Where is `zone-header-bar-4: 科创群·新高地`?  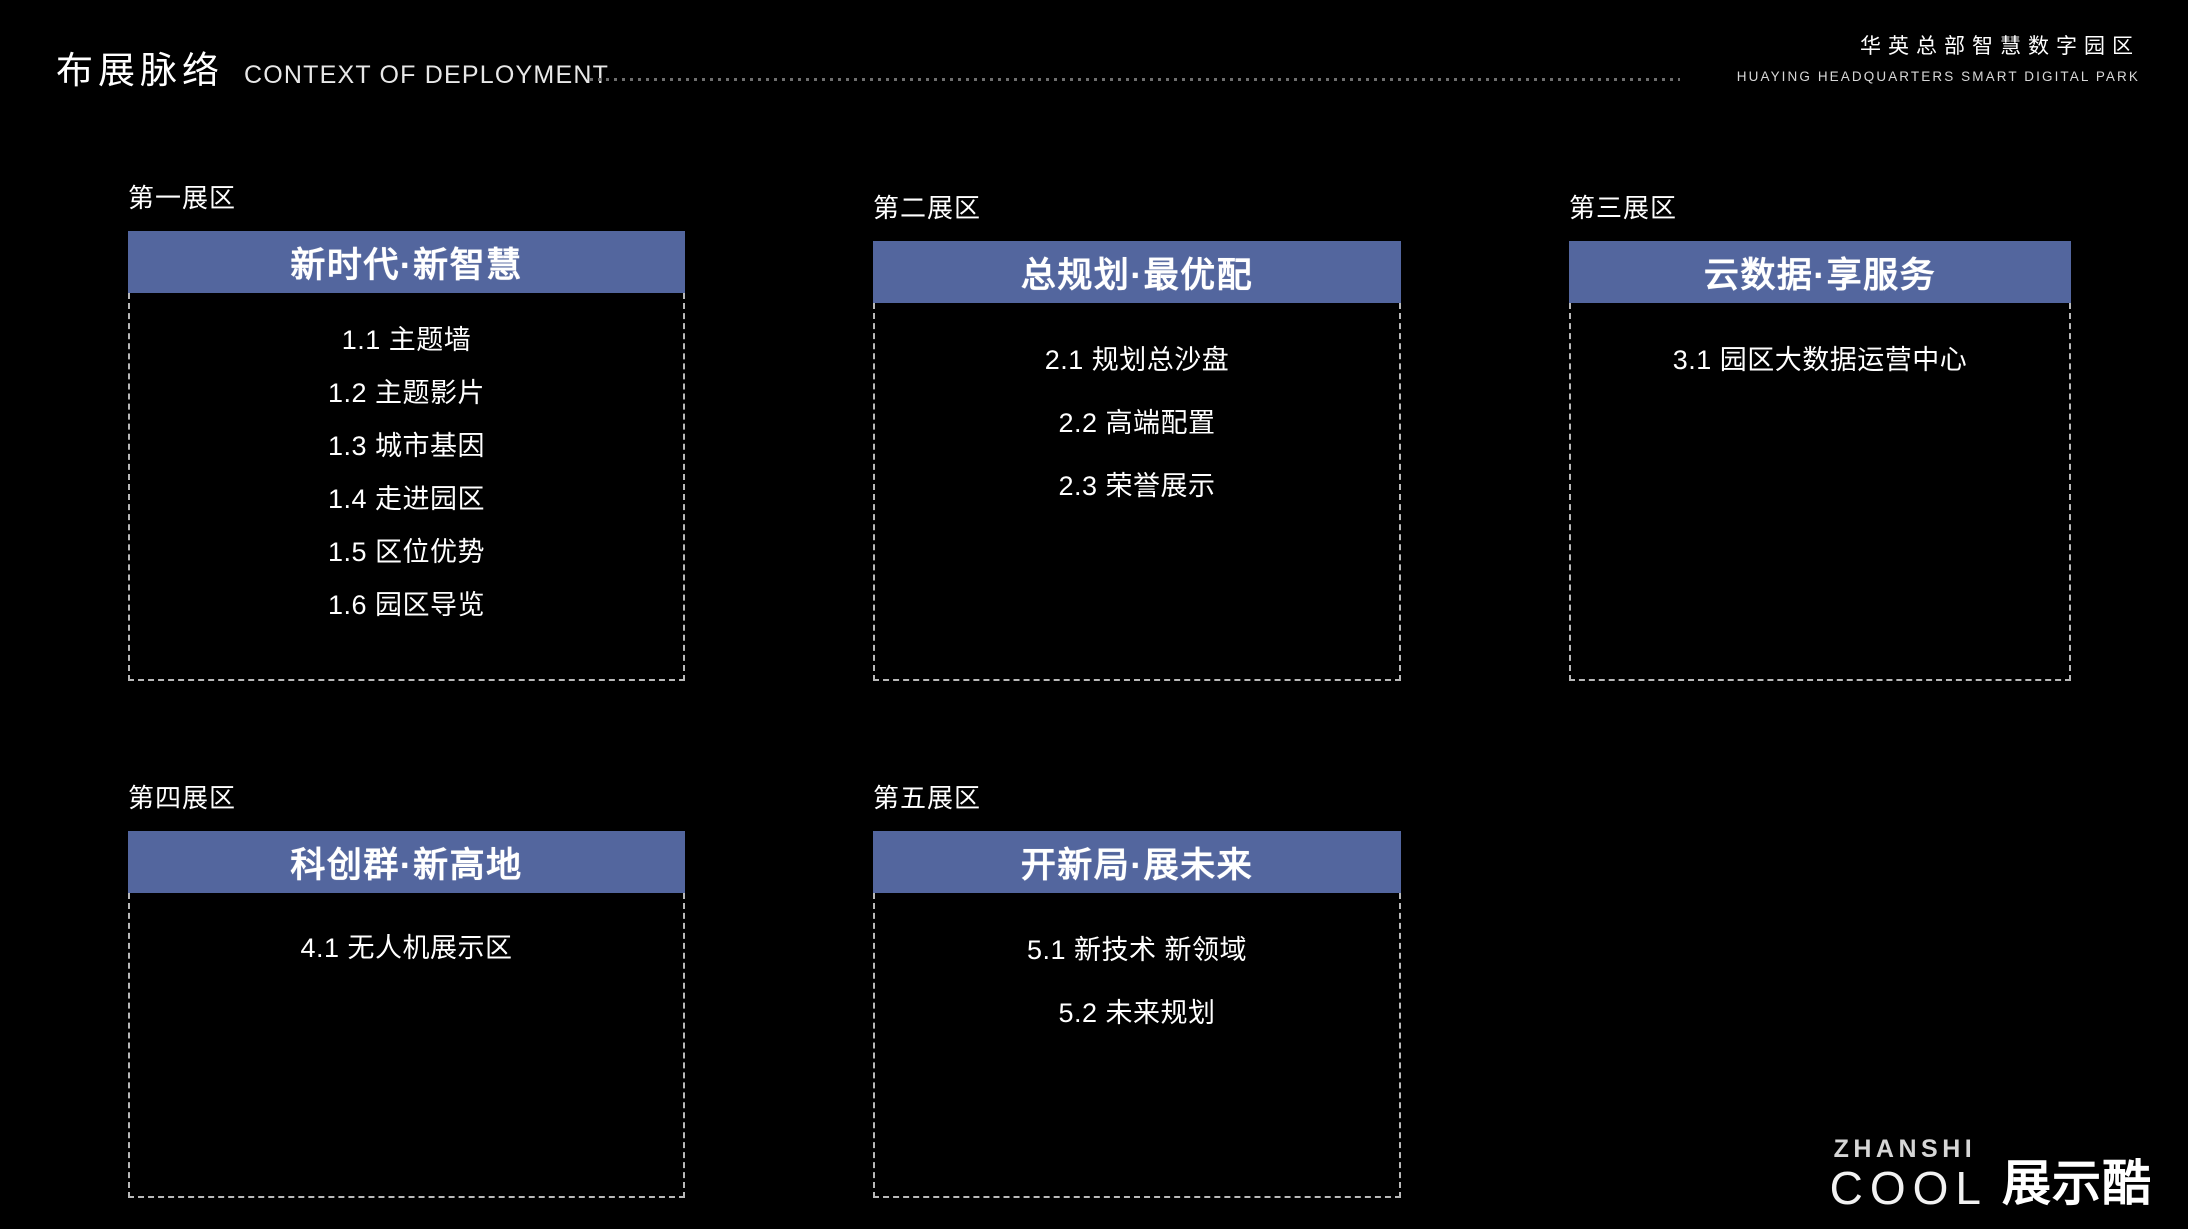
zone-header-bar-4: 科创群·新高地 is located at coordinates (406, 862).